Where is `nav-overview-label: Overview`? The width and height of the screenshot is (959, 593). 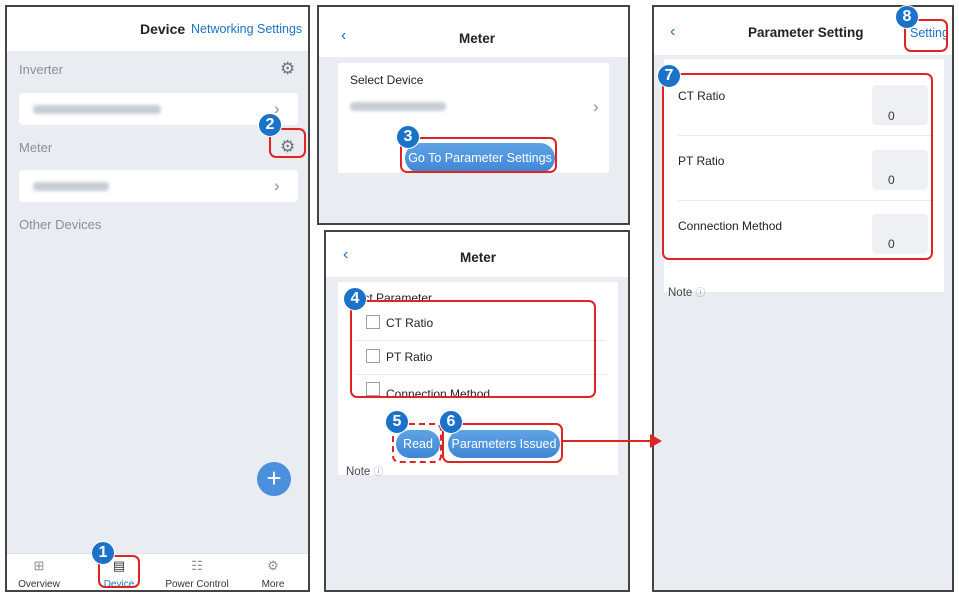
nav-overview-label: Overview is located at coordinates (39, 584).